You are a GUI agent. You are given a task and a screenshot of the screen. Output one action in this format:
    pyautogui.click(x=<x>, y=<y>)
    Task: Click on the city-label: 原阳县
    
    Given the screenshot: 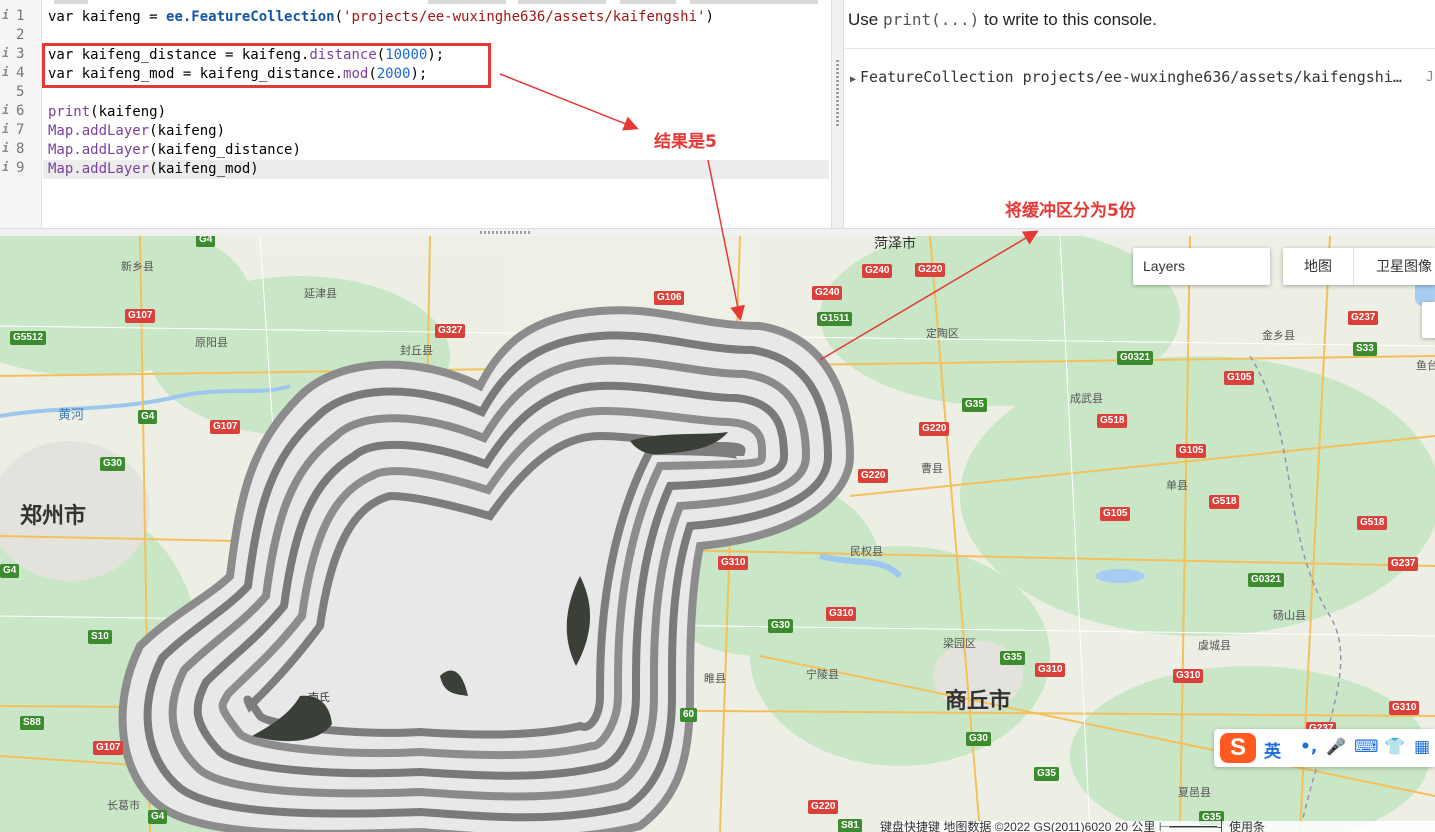 What is the action you would take?
    pyautogui.click(x=211, y=343)
    